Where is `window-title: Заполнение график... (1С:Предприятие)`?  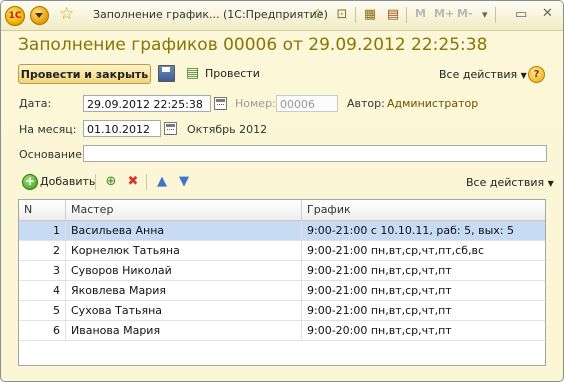
window-title: Заполнение график... (1С:Предприятие) is located at coordinates (210, 14).